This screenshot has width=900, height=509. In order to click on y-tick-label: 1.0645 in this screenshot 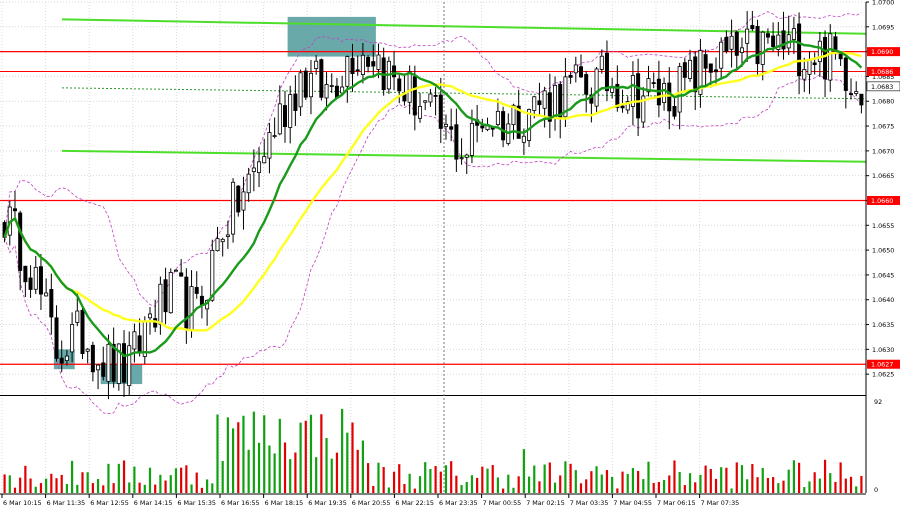, I will do `click(883, 275)`.